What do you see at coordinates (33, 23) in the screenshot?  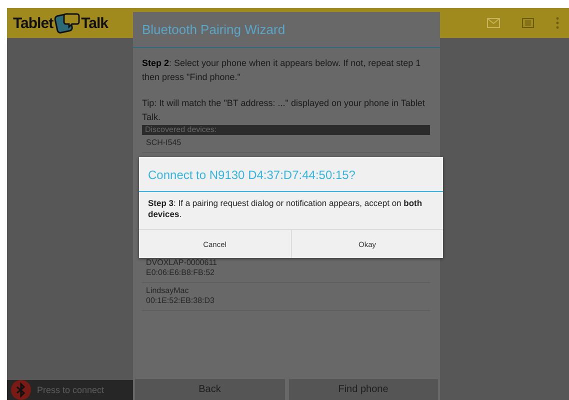 I see `logo-text: Tablet` at bounding box center [33, 23].